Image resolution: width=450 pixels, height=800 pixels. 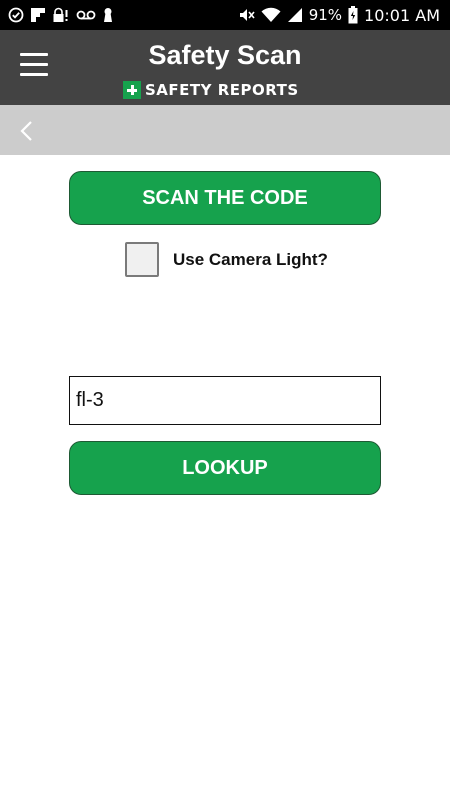 I want to click on flipboard-icon, so click(x=38, y=15).